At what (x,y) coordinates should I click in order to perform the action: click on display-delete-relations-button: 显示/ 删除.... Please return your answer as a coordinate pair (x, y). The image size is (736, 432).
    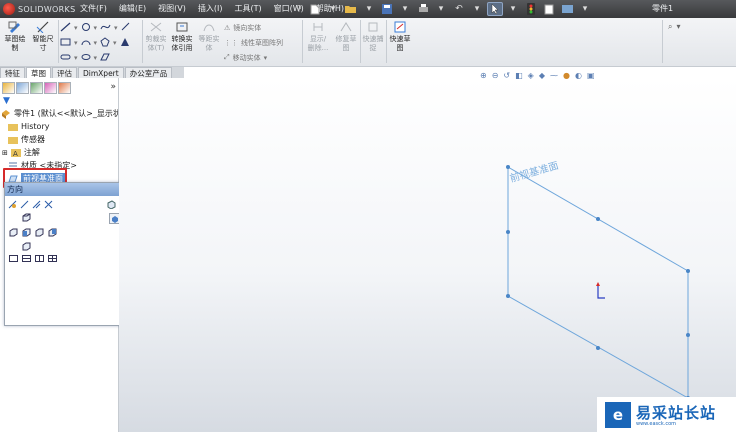
    Looking at the image, I should click on (318, 40).